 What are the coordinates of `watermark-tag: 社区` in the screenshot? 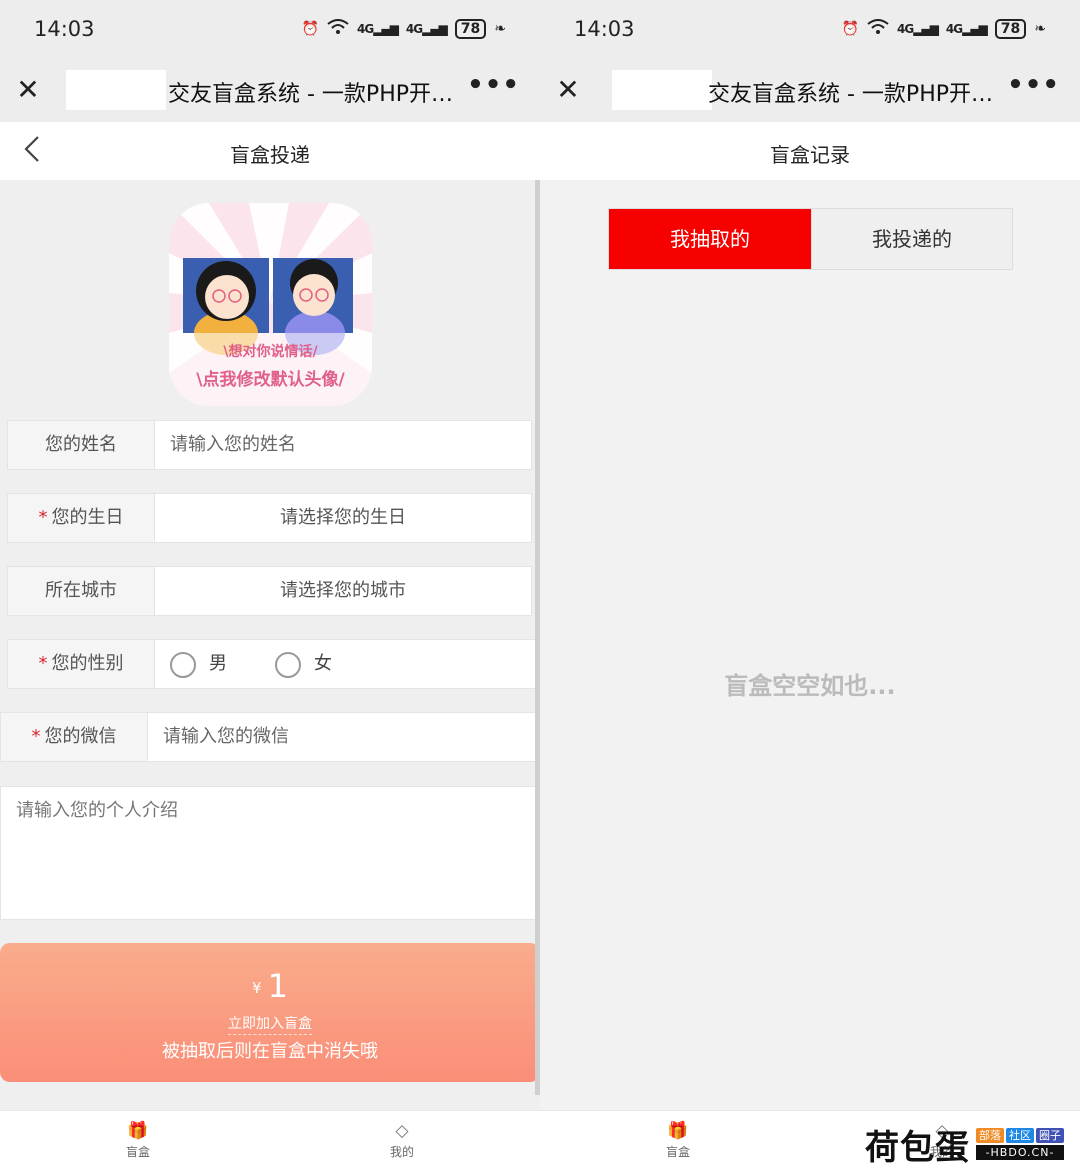 It's located at (1020, 1135).